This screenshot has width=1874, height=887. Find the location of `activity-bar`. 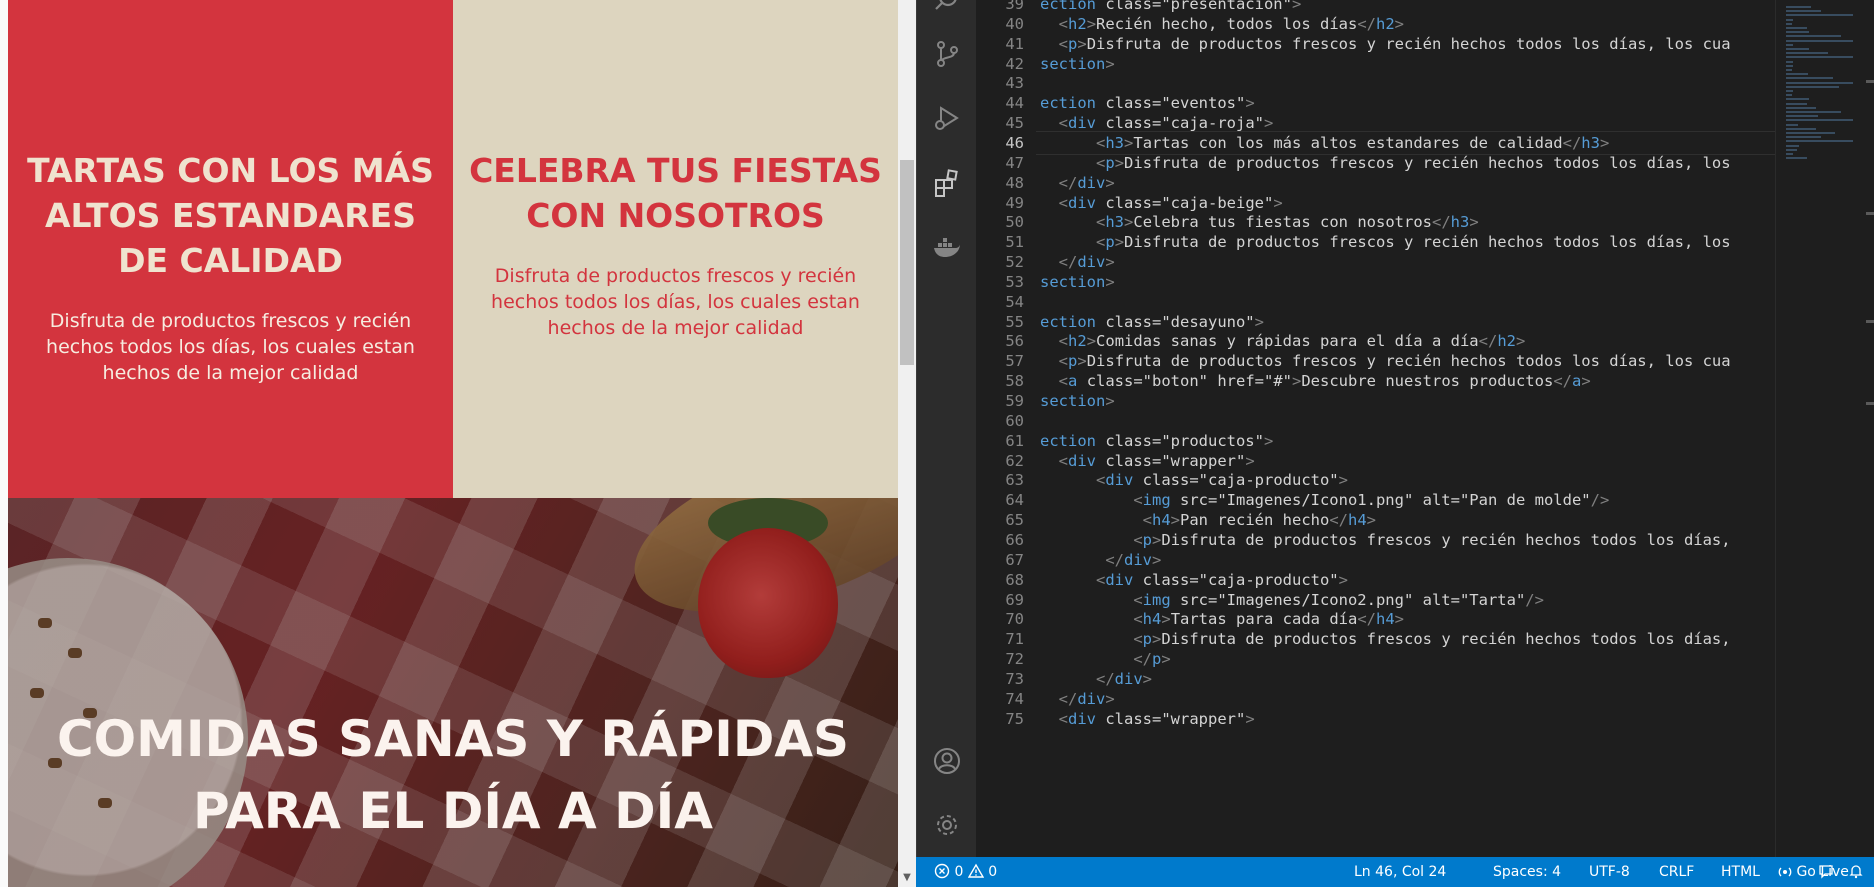

activity-bar is located at coordinates (946, 428).